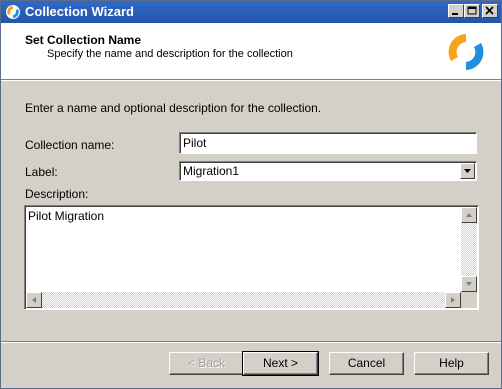 This screenshot has width=502, height=389. Describe the element at coordinates (366, 363) in the screenshot. I see `cancel-button: Cancel` at that location.